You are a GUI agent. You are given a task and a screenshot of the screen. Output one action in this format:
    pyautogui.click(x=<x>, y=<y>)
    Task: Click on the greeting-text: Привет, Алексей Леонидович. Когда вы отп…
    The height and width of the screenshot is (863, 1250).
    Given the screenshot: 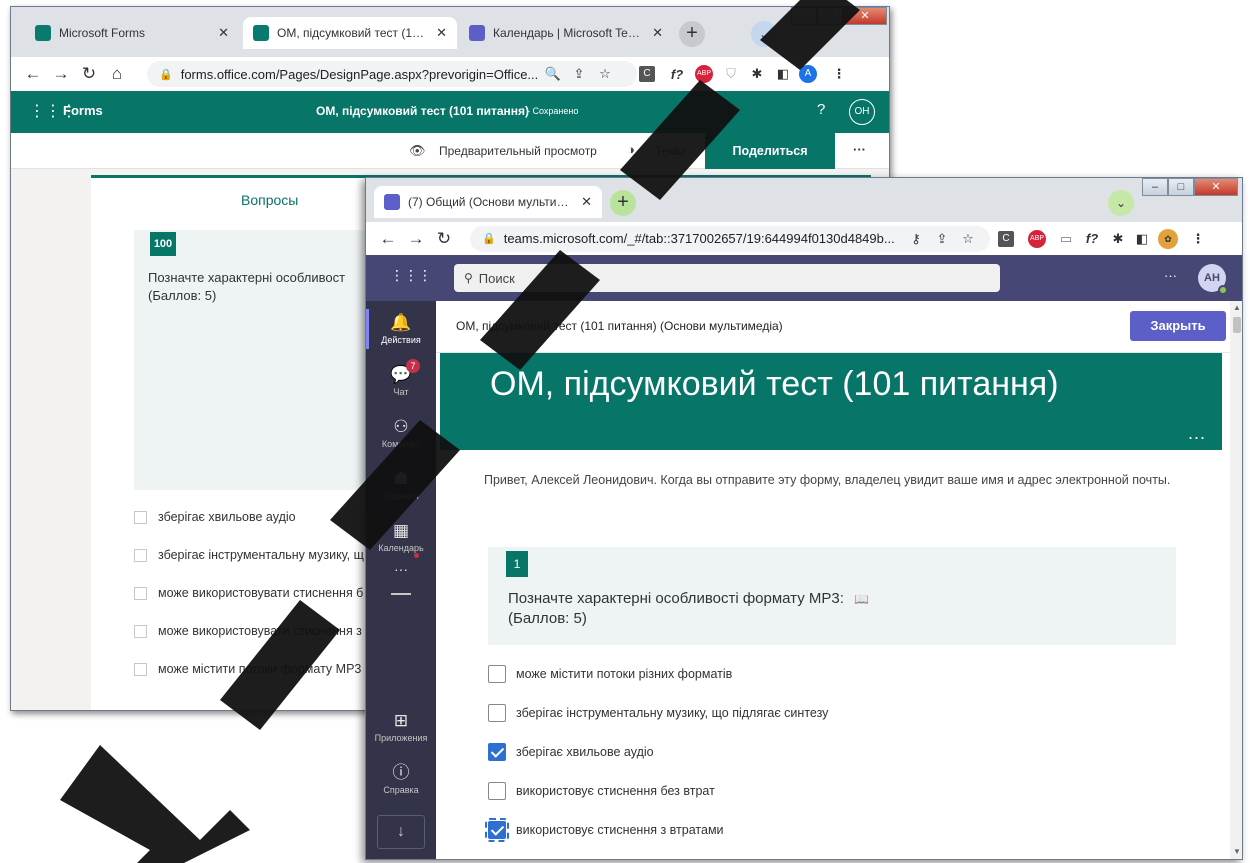 What is the action you would take?
    pyautogui.click(x=827, y=480)
    